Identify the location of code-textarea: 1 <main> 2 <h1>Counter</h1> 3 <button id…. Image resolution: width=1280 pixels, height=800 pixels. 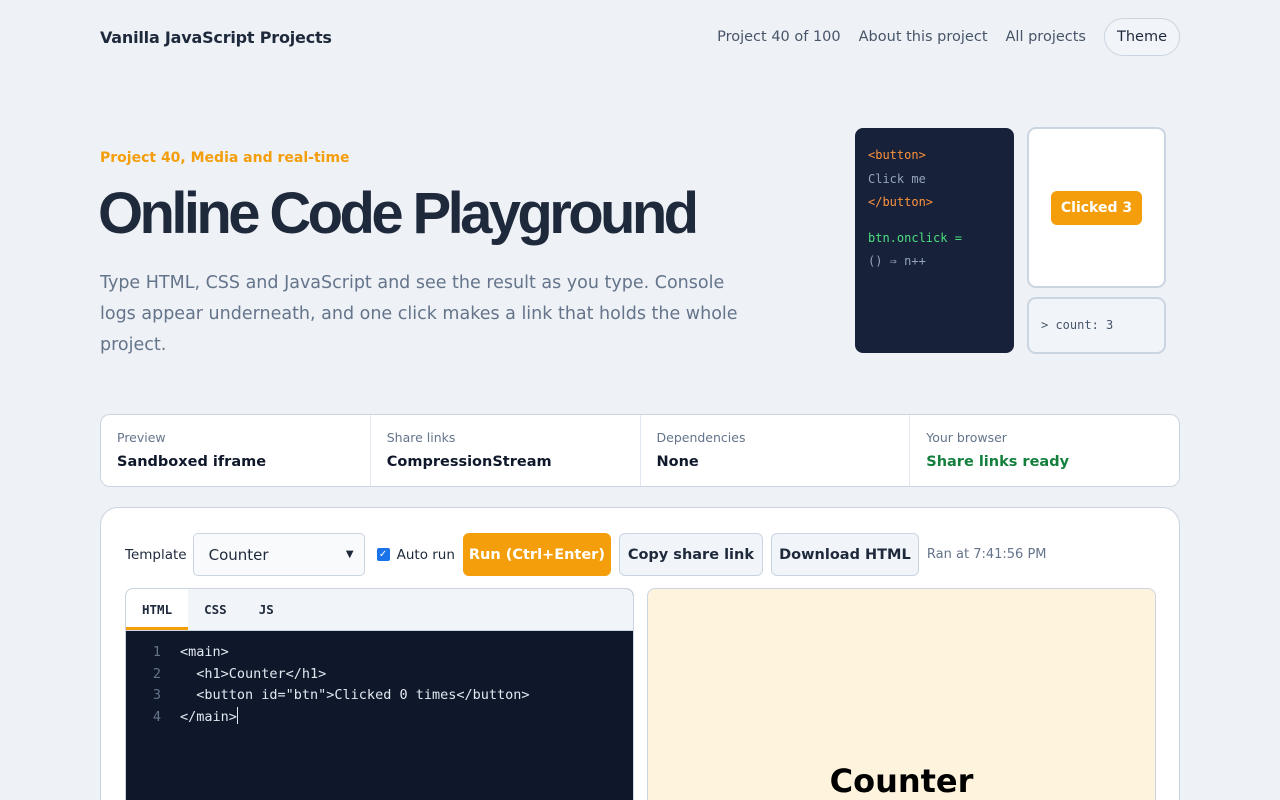
(379, 680).